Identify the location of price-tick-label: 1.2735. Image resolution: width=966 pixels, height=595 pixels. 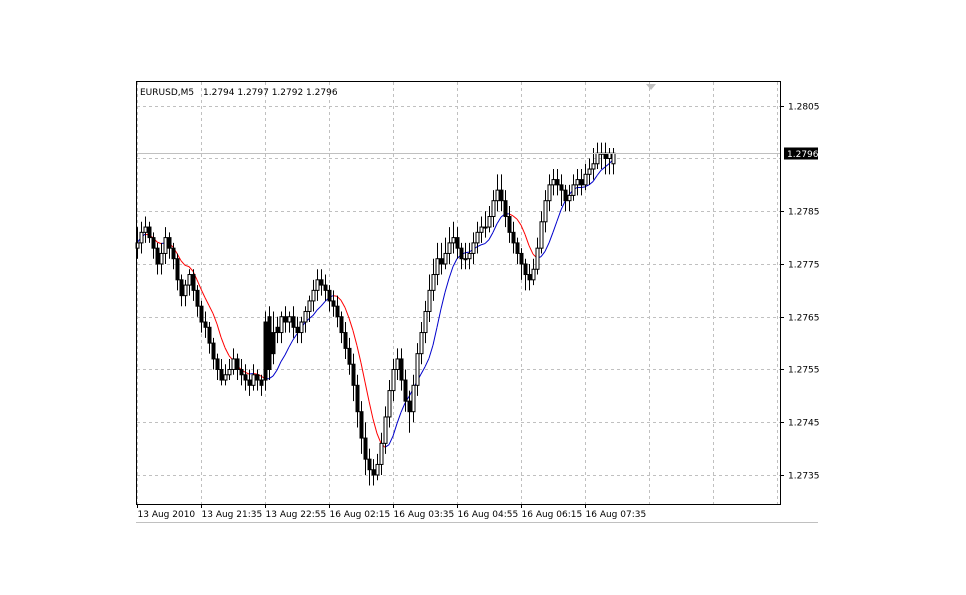
(804, 477).